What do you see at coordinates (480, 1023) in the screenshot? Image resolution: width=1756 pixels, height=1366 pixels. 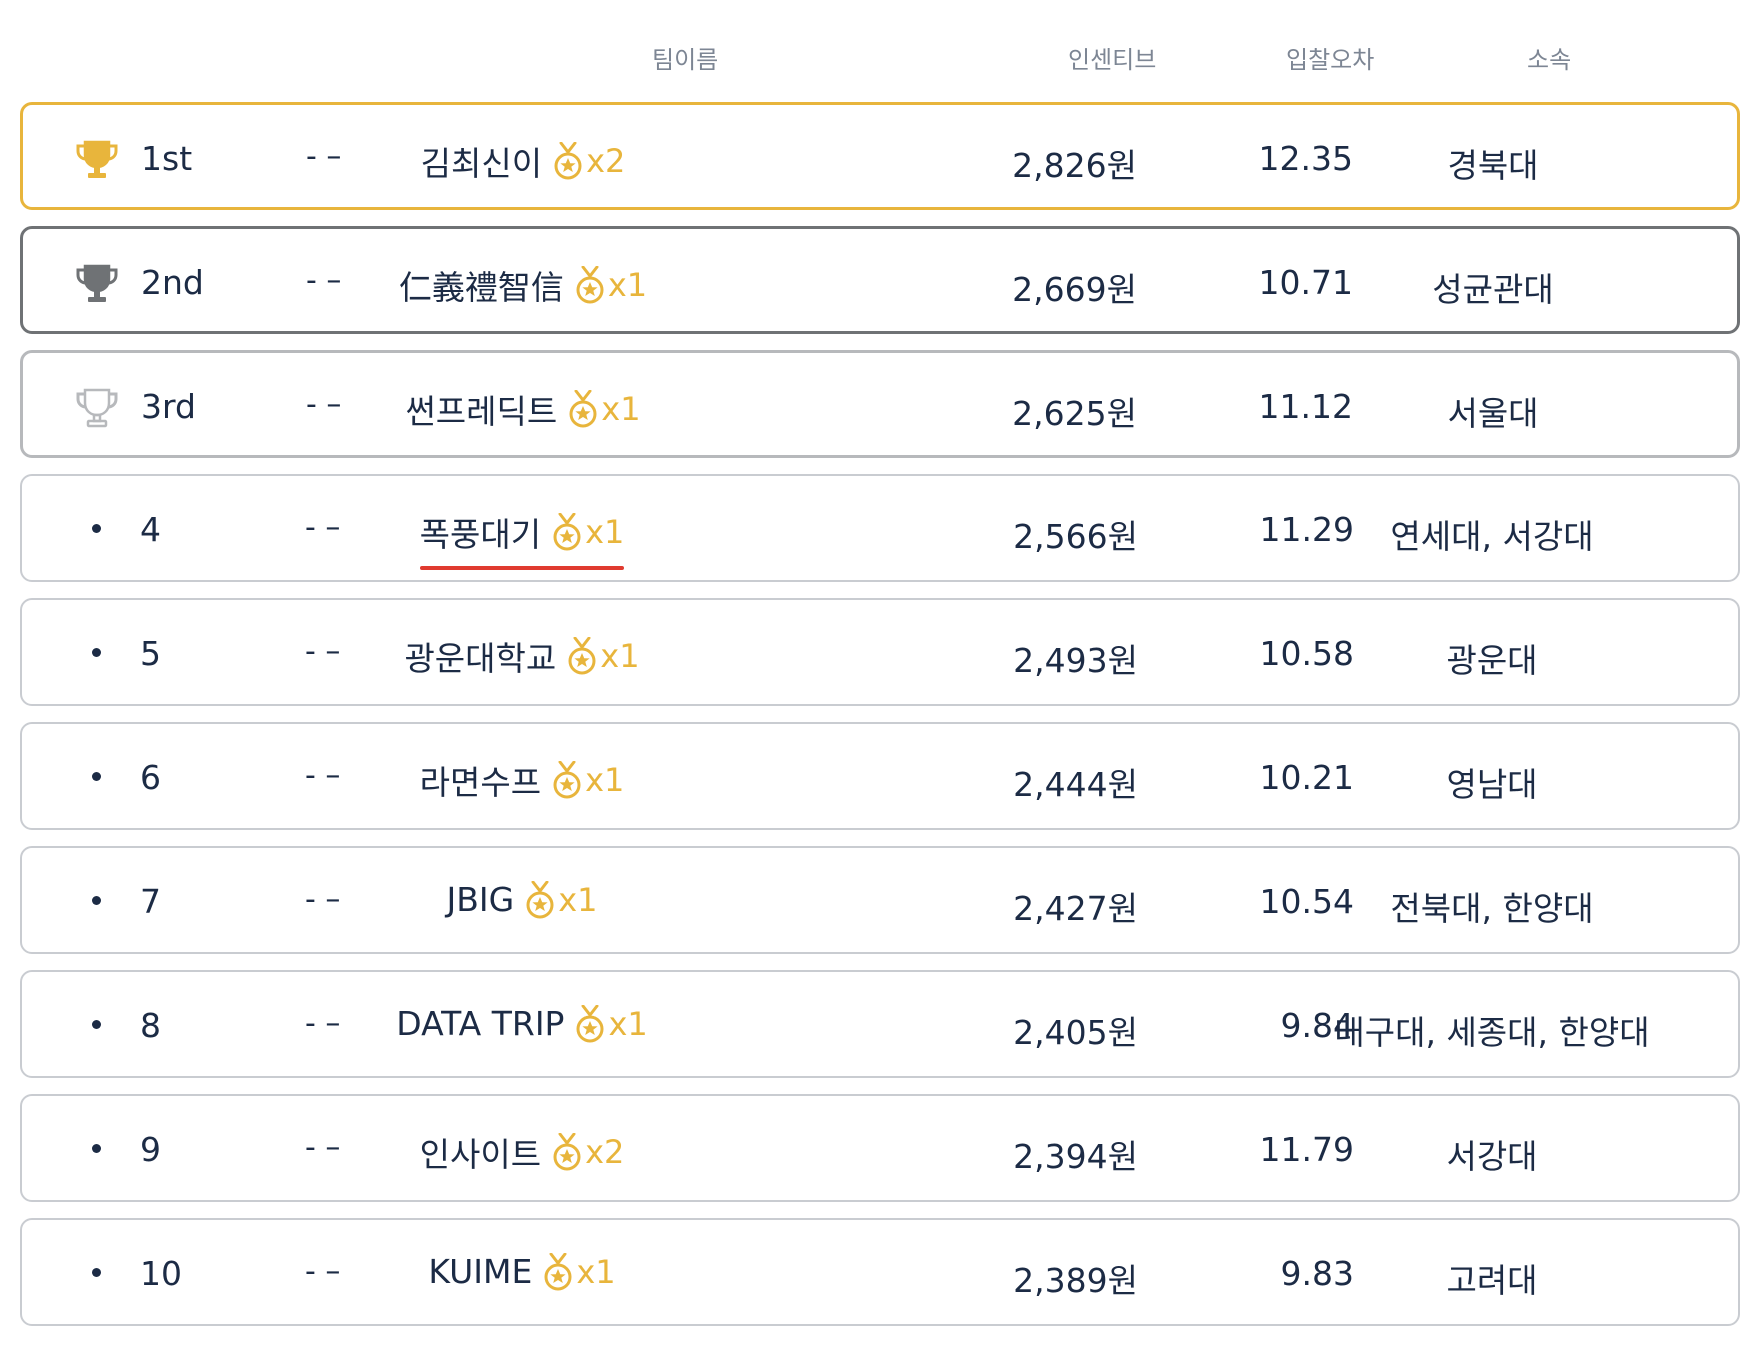 I see `team-name: DATA TRIP` at bounding box center [480, 1023].